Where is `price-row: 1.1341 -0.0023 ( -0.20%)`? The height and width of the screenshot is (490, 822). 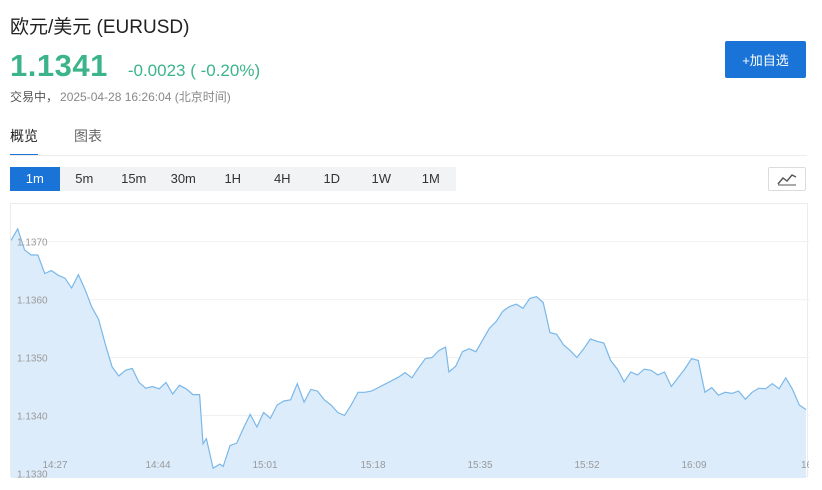 price-row: 1.1341 -0.0023 ( -0.20%) is located at coordinates (135, 66).